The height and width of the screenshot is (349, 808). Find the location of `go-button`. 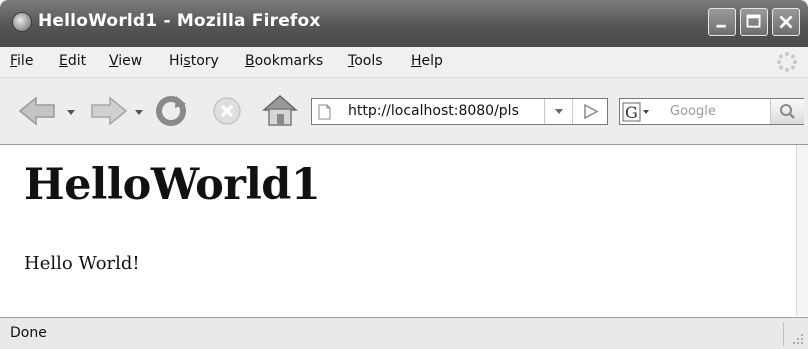

go-button is located at coordinates (590, 111).